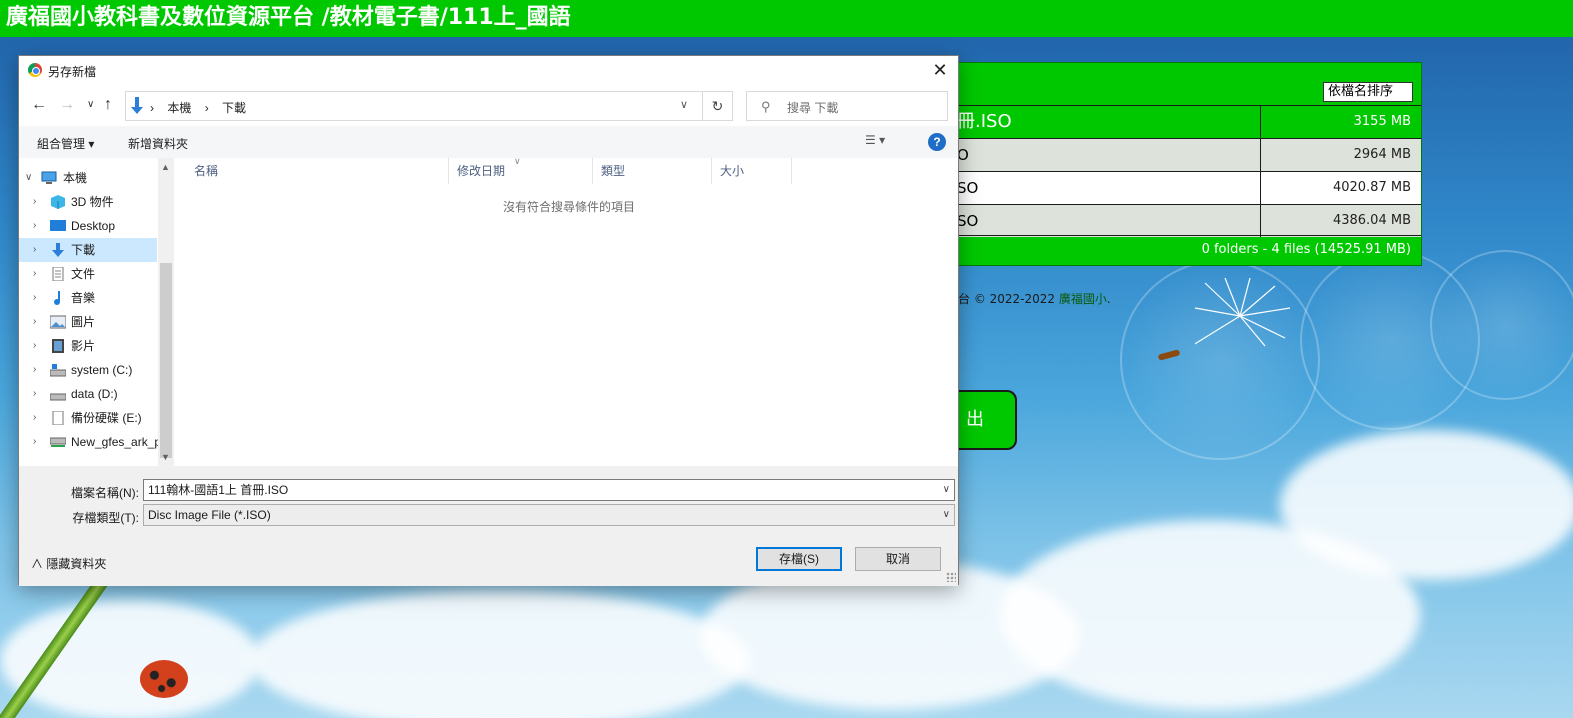 Image resolution: width=1573 pixels, height=718 pixels. I want to click on file-row: SO 4020.87 MB, so click(1181, 187).